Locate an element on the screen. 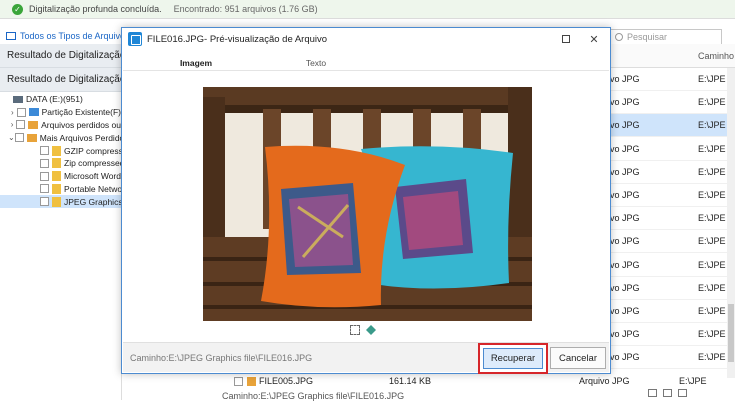 The width and height of the screenshot is (735, 401). status-text: Digitalização profunda concluída. is located at coordinates (95, 9).